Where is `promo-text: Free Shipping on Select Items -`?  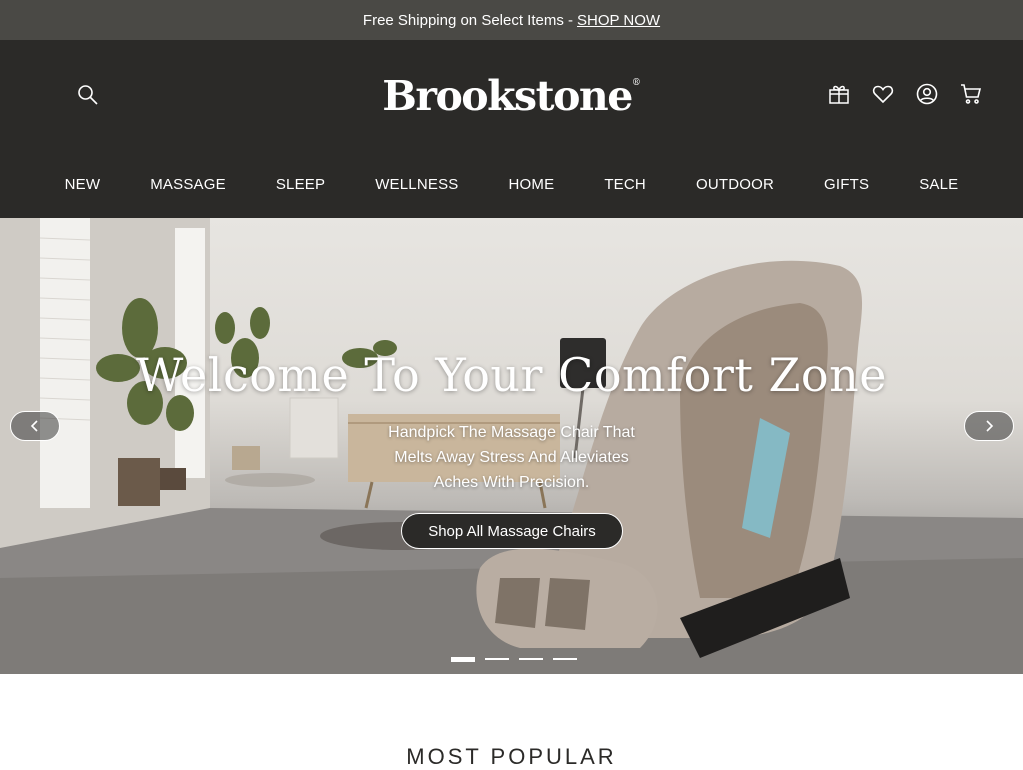 promo-text: Free Shipping on Select Items - is located at coordinates (468, 20).